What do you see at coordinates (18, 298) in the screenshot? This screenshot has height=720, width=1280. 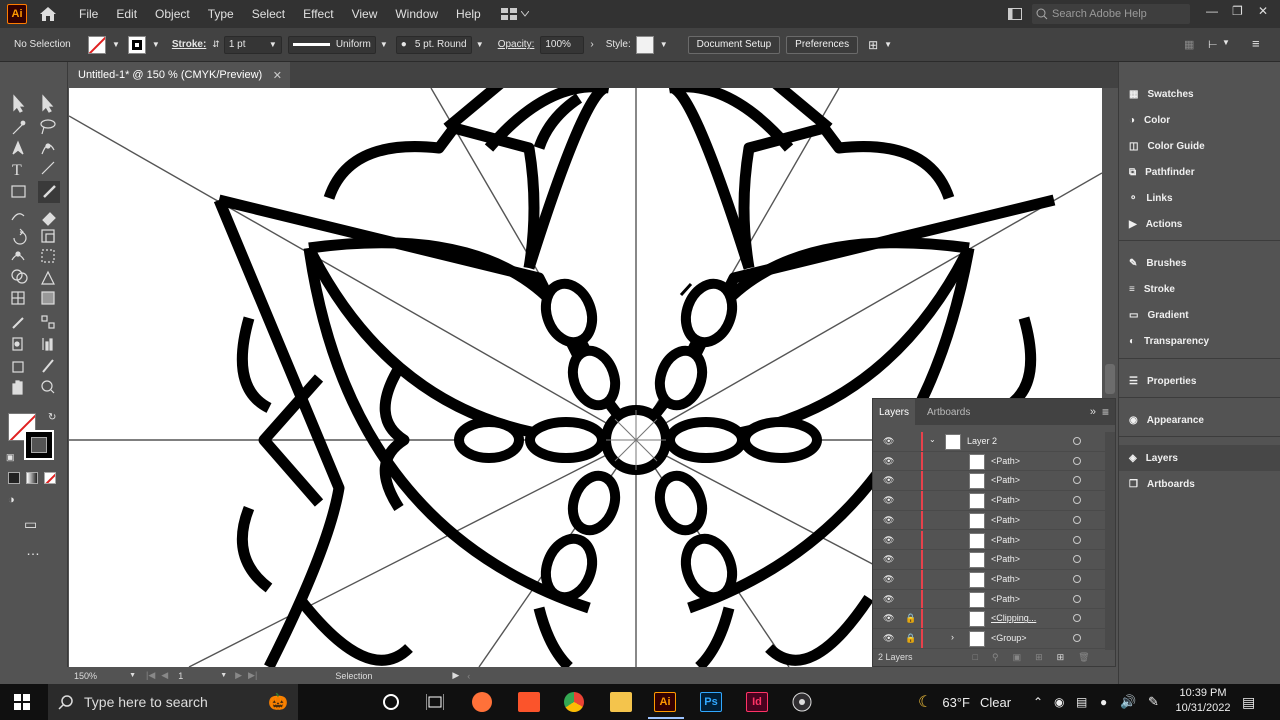 I see `mesh-tool-icon` at bounding box center [18, 298].